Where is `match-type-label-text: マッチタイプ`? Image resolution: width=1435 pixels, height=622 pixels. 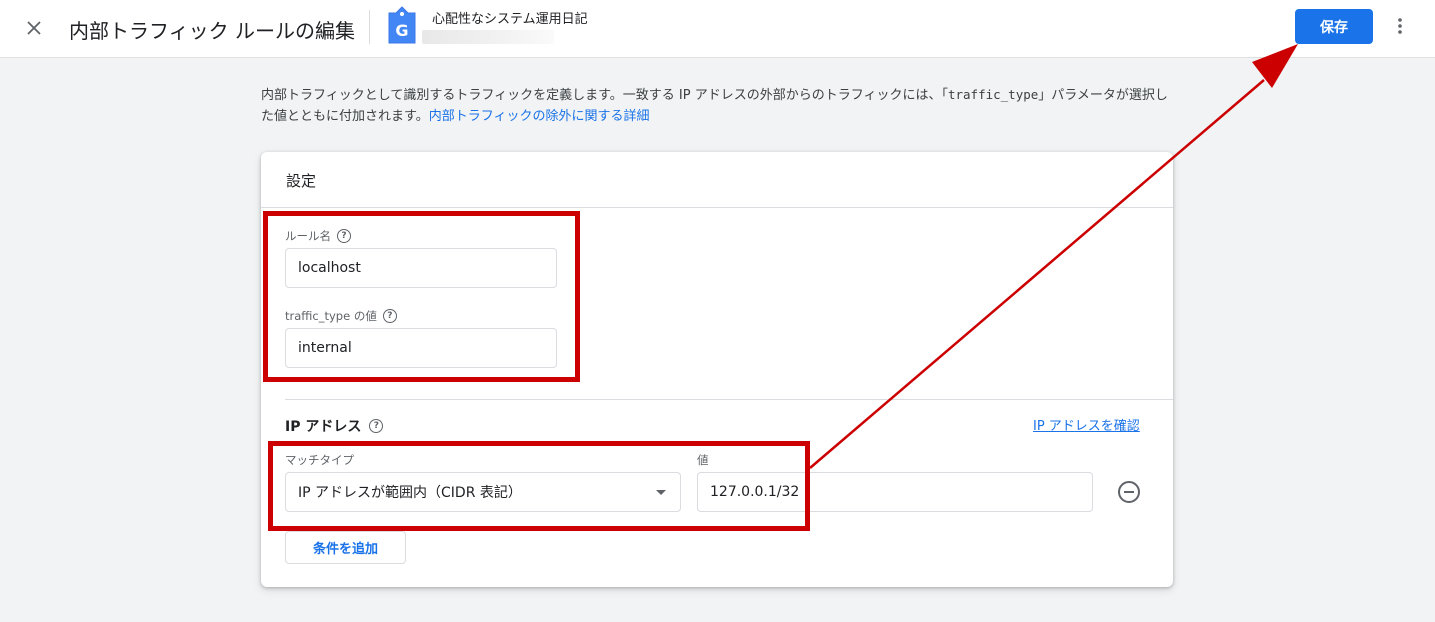 match-type-label-text: マッチタイプ is located at coordinates (319, 460).